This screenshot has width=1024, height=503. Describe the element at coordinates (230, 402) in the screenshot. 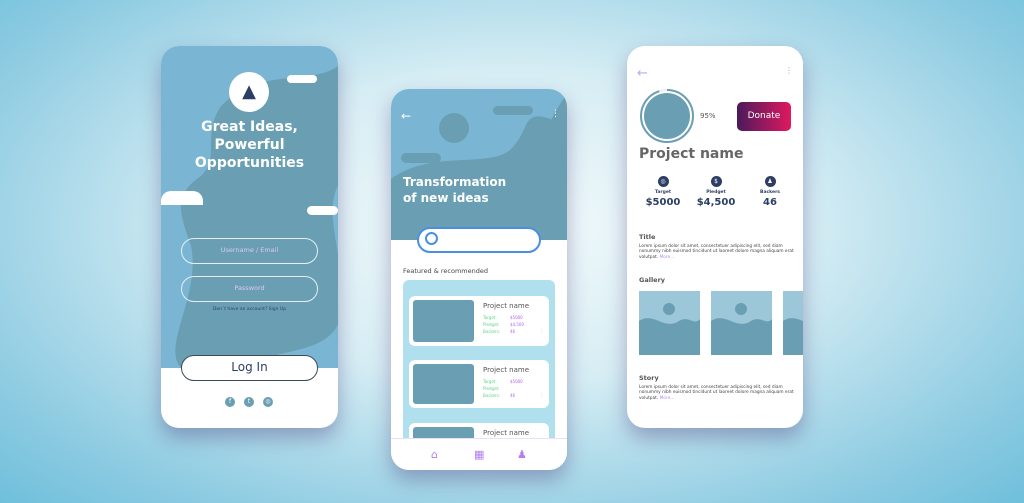

I see `facebook-icon: f` at that location.